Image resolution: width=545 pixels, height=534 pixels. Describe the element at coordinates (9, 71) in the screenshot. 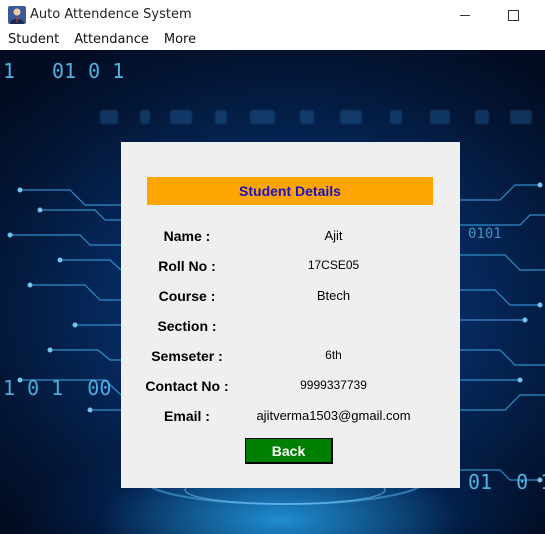

I see `binary-text-top-left: 1` at that location.